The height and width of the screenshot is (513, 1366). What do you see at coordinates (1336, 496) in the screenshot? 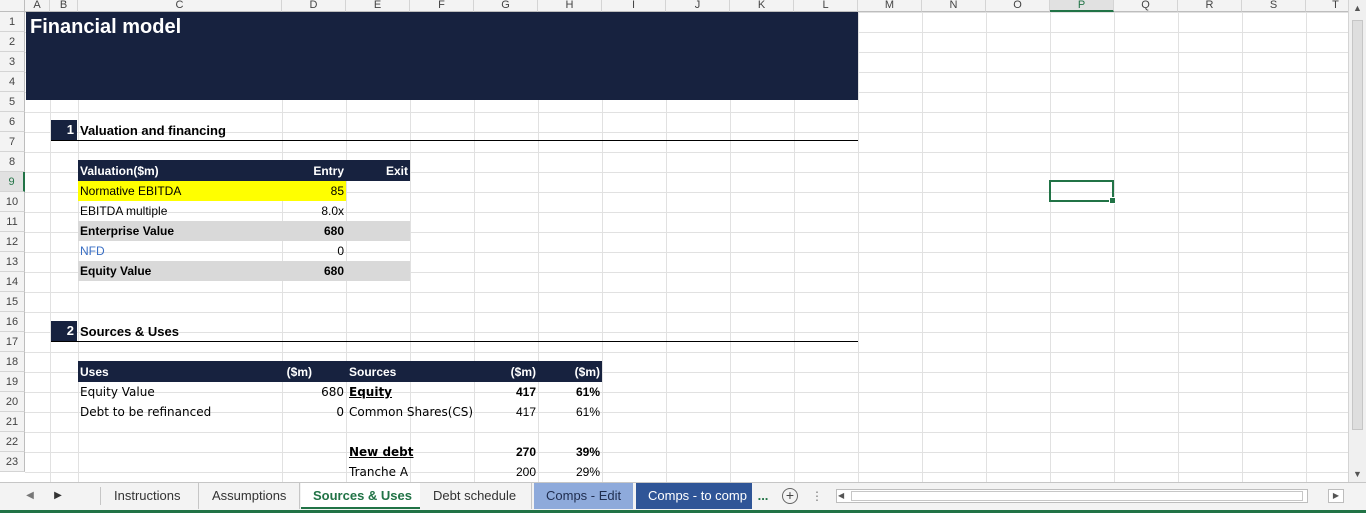
I see `scroll-right-icon: ▶` at bounding box center [1336, 496].